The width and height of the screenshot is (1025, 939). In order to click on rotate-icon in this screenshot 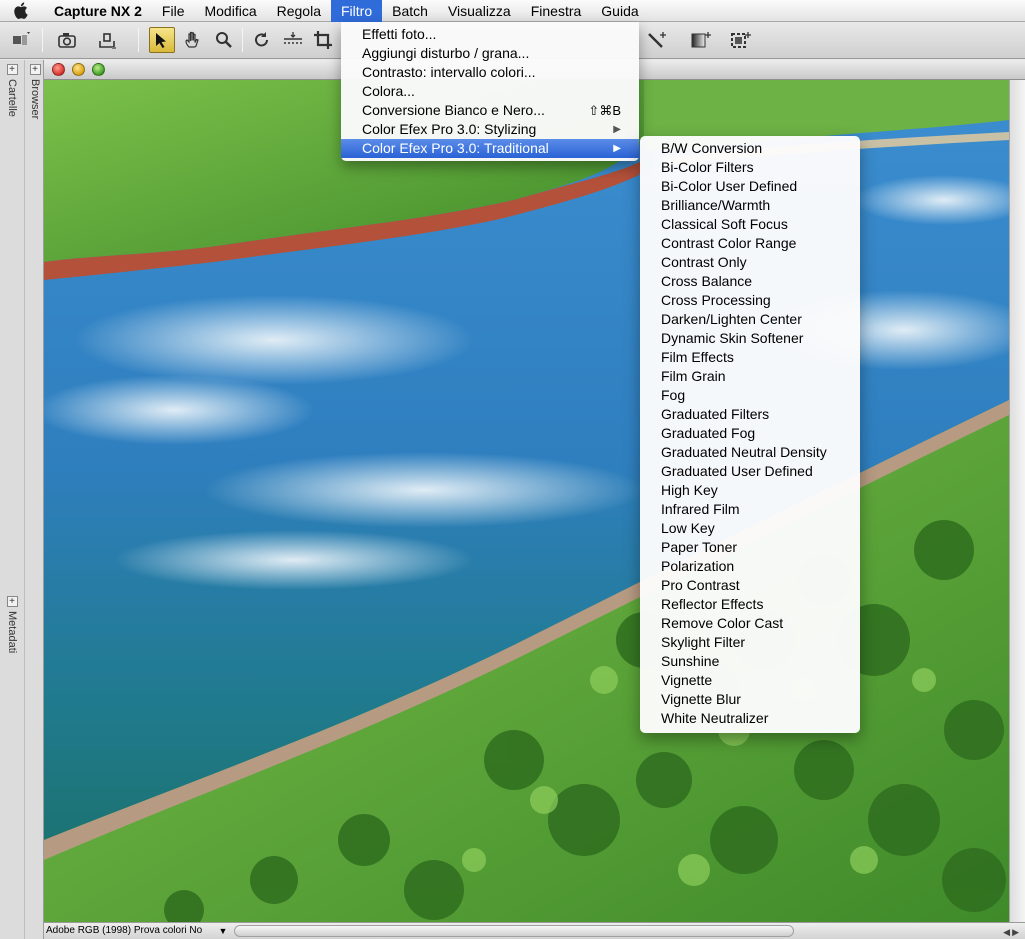, I will do `click(262, 40)`.